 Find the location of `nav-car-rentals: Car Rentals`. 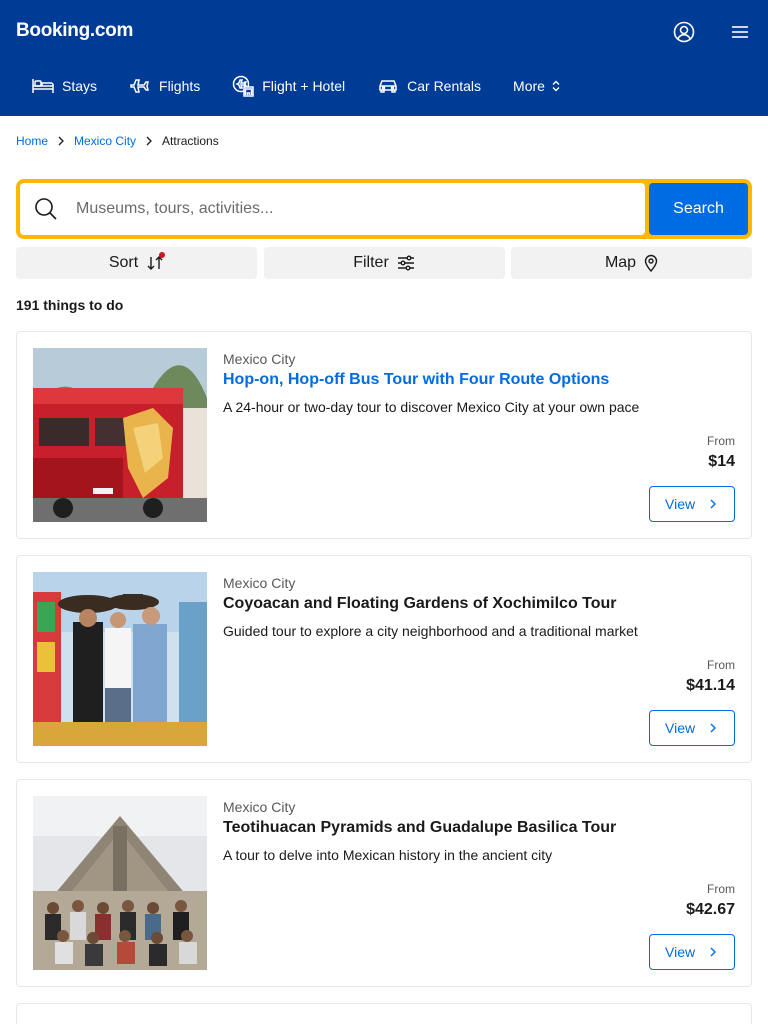

nav-car-rentals: Car Rentals is located at coordinates (429, 86).